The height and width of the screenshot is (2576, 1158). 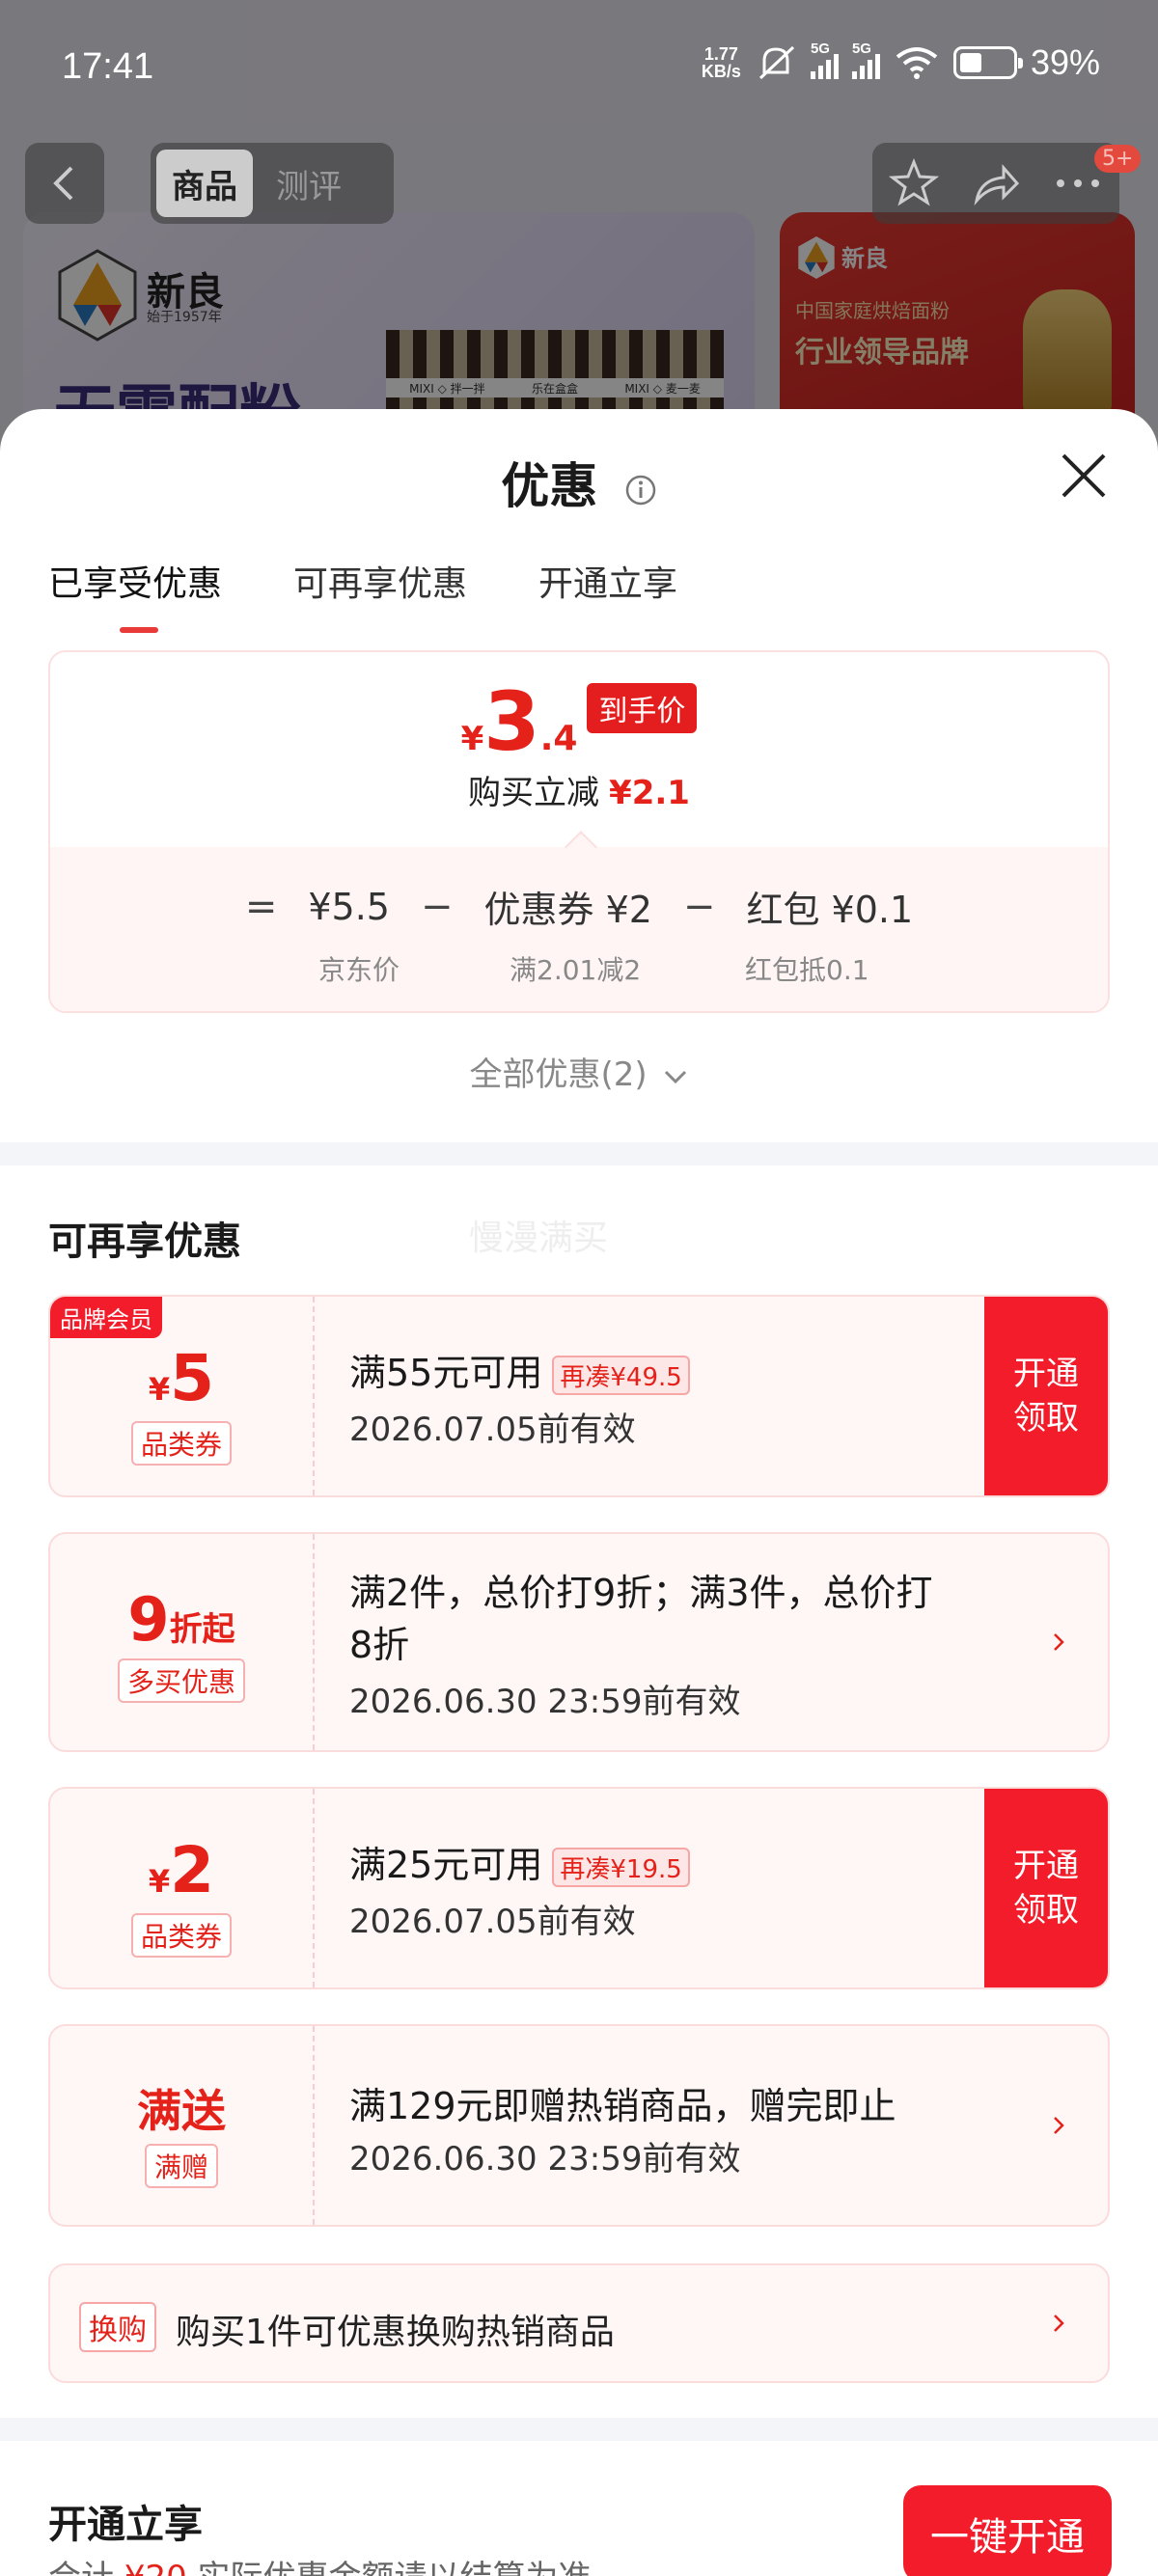 What do you see at coordinates (549, 486) in the screenshot?
I see `sheet-title: 优惠` at bounding box center [549, 486].